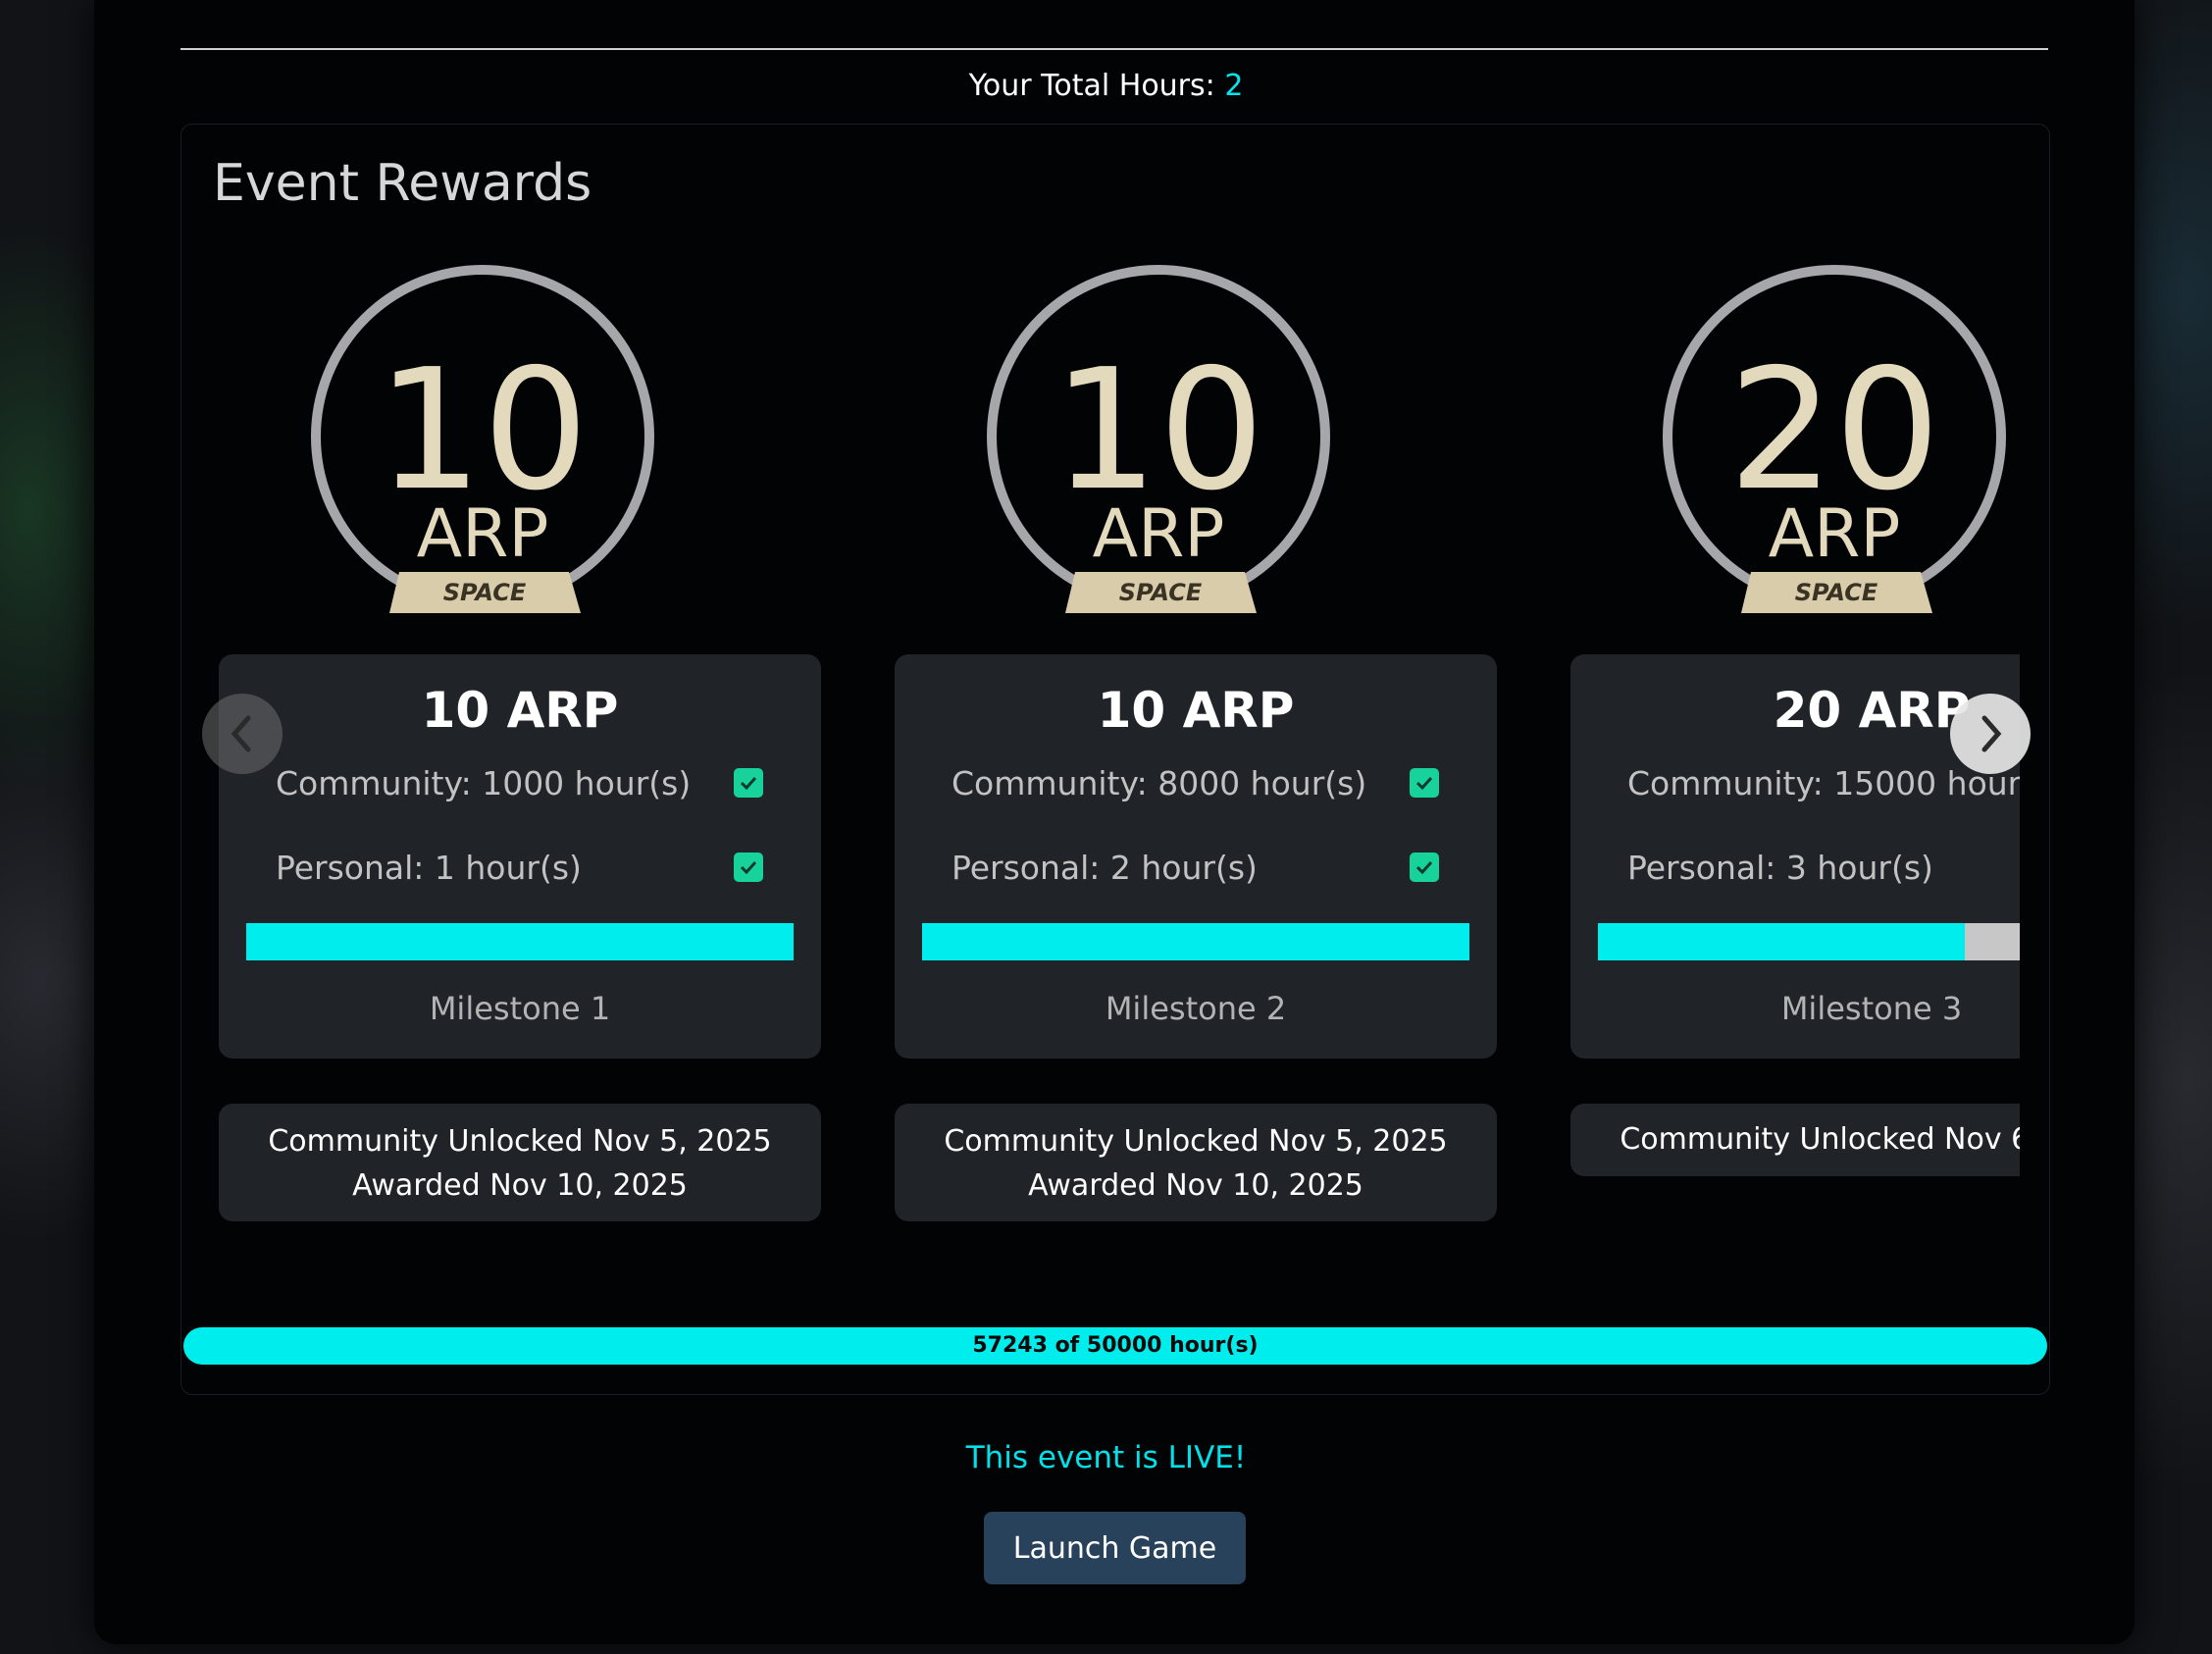 The image size is (2212, 1654). What do you see at coordinates (1820, 1139) in the screenshot?
I see `unlock-community-date: Community Unlocked Nov 6, 2025` at bounding box center [1820, 1139].